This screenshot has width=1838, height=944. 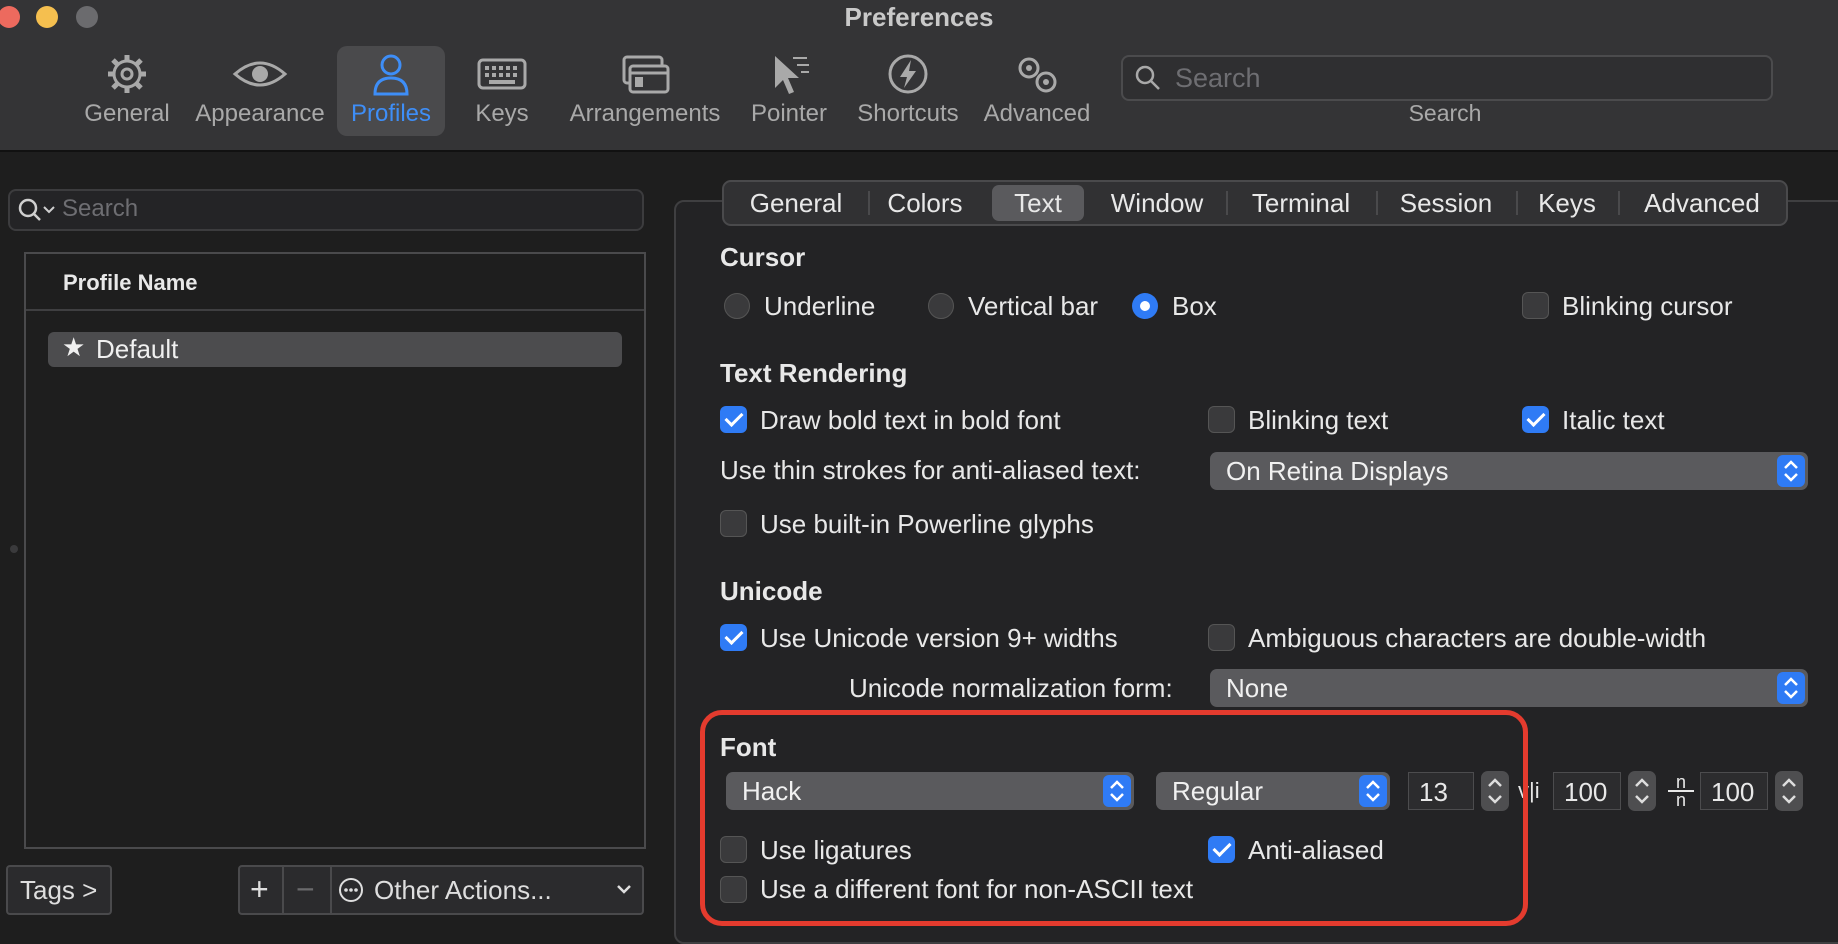 I want to click on add-profile-label: +, so click(x=259, y=889).